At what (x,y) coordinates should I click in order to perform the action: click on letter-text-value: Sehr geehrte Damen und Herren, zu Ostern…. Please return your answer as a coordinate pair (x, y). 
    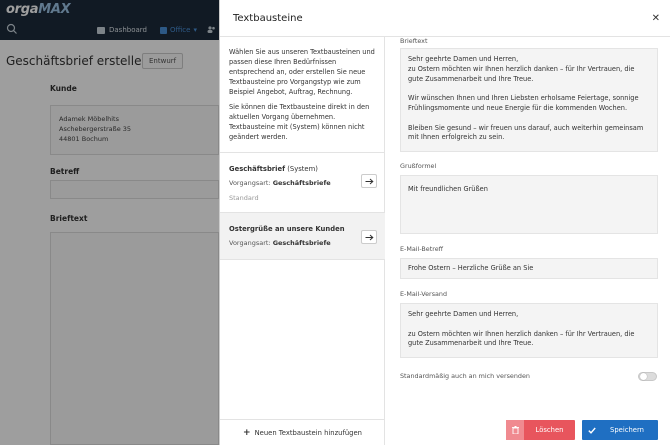
    Looking at the image, I should click on (526, 98).